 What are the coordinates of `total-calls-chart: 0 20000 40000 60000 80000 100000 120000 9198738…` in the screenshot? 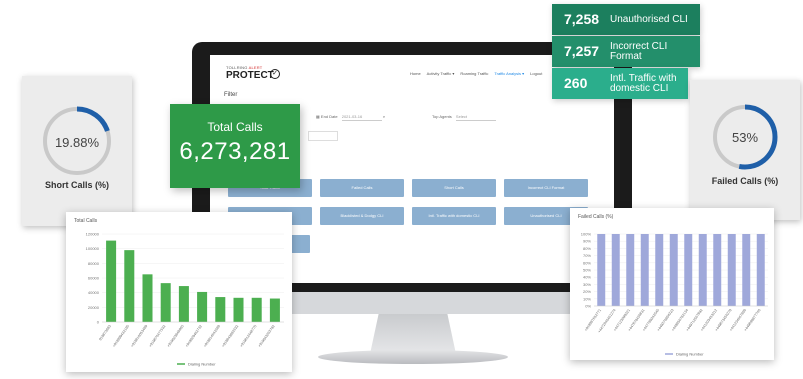 It's located at (185, 299).